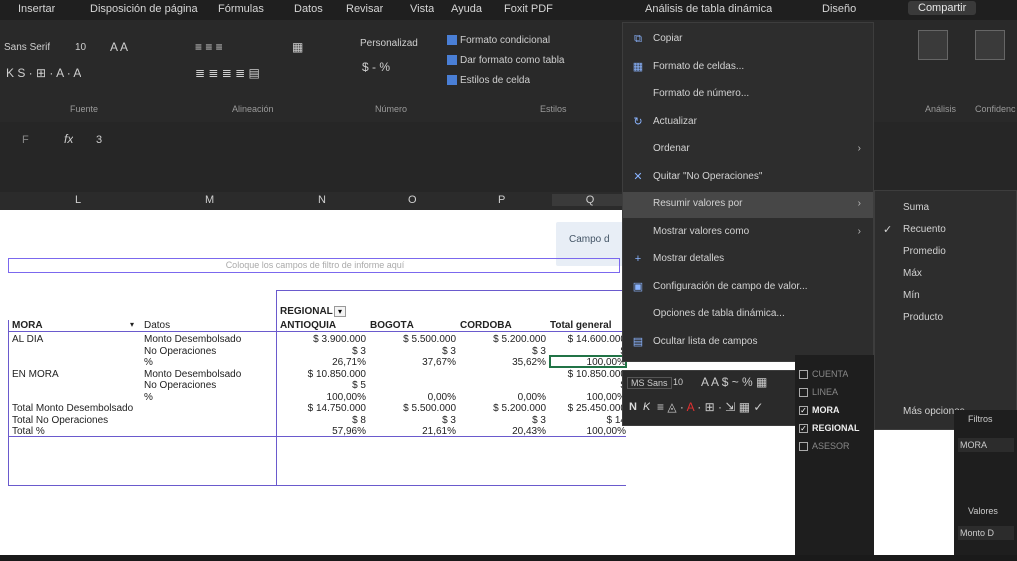  I want to click on cell-styles-button: Estilos de celda, so click(495, 80).